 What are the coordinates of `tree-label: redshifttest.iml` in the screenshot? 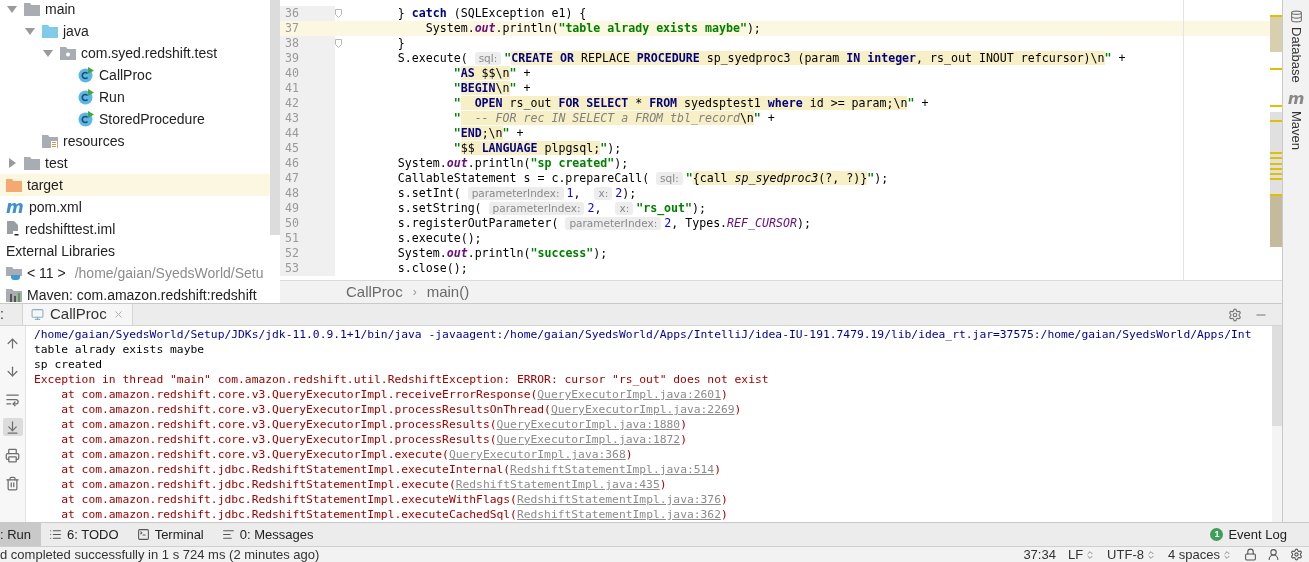 It's located at (70, 229).